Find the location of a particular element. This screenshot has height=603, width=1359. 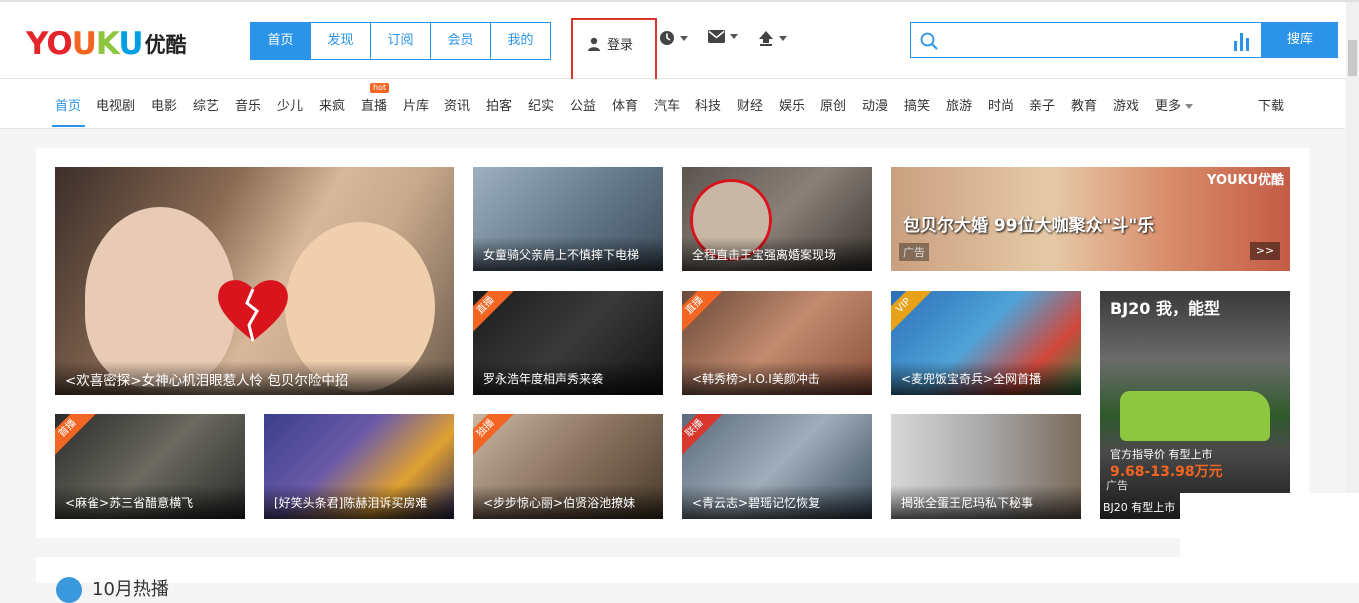

upload-menu is located at coordinates (772, 38).